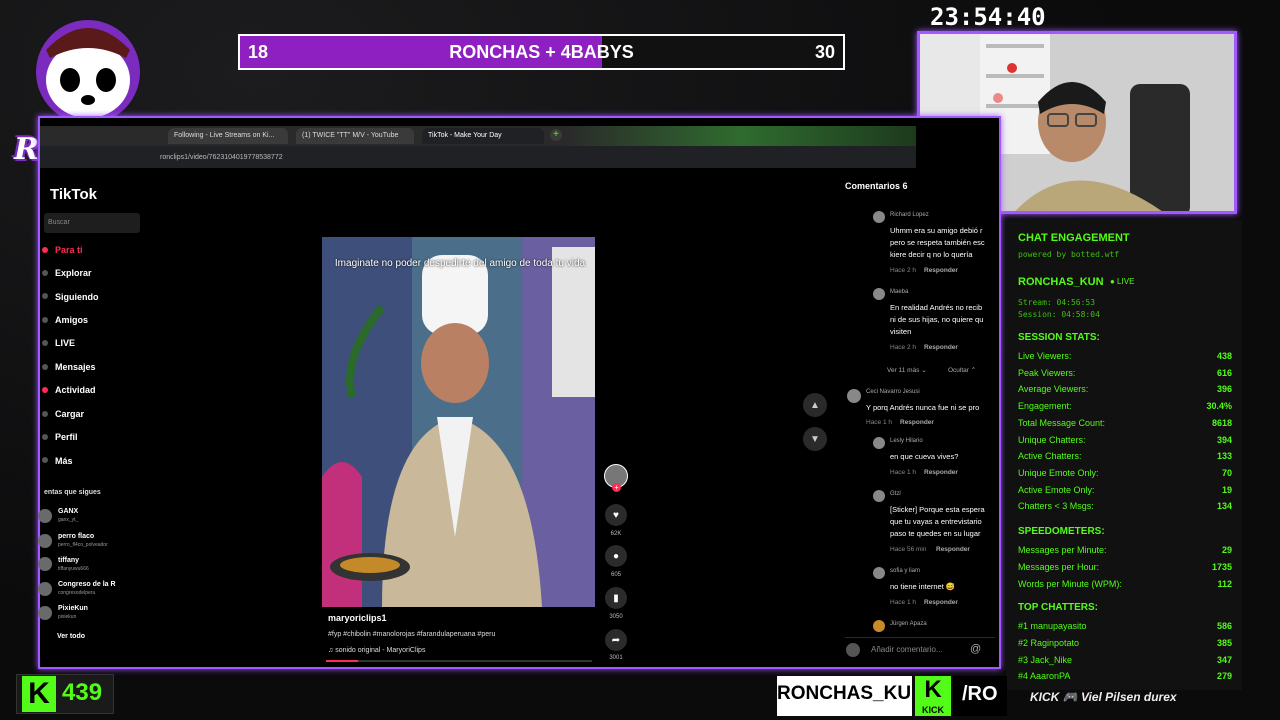 The height and width of the screenshot is (720, 1280). Describe the element at coordinates (1053, 389) in the screenshot. I see `stat-label: Average Viewers:` at that location.